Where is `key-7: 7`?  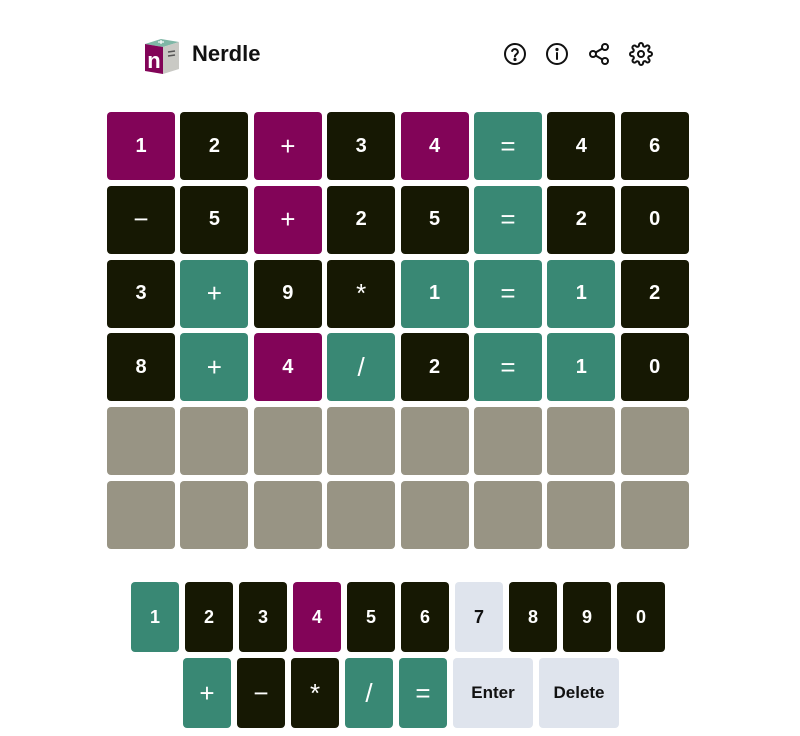 key-7: 7 is located at coordinates (479, 617).